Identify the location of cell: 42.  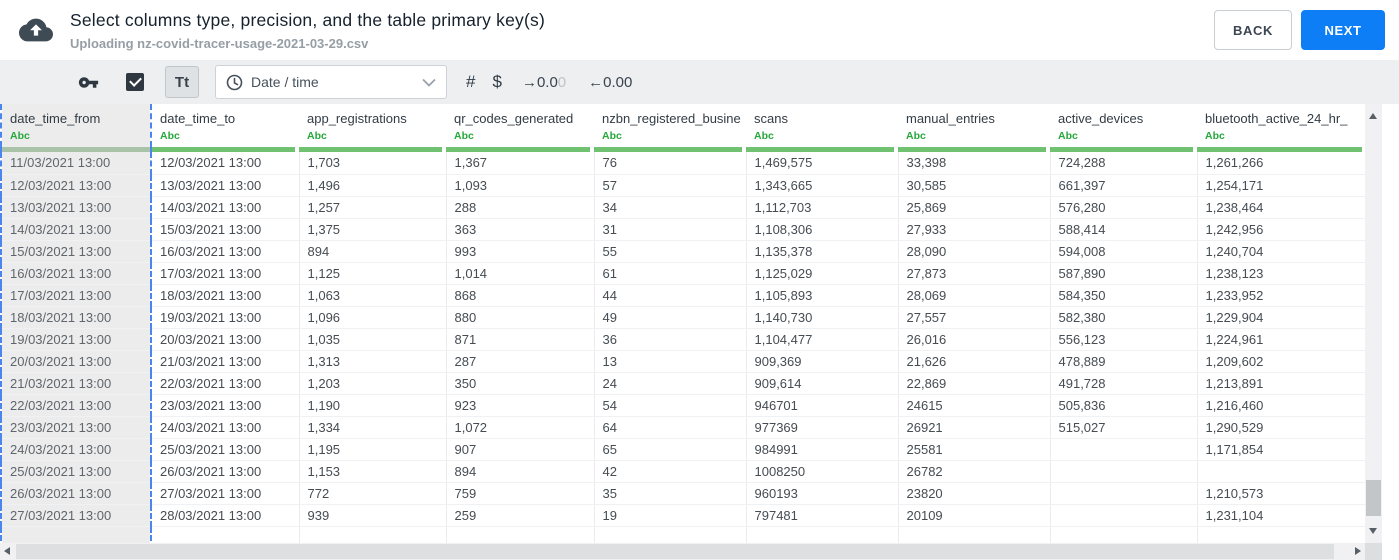
(670, 471).